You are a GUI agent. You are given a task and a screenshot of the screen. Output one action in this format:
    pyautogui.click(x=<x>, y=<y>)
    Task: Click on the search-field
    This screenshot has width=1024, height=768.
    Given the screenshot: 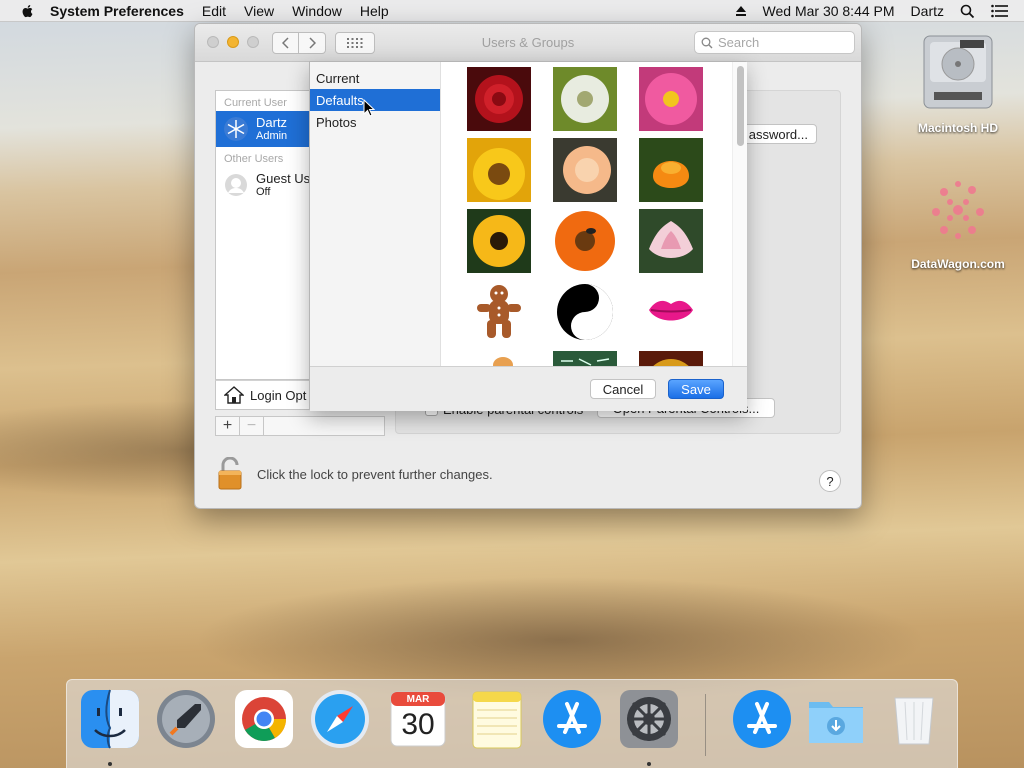 What is the action you would take?
    pyautogui.click(x=774, y=42)
    